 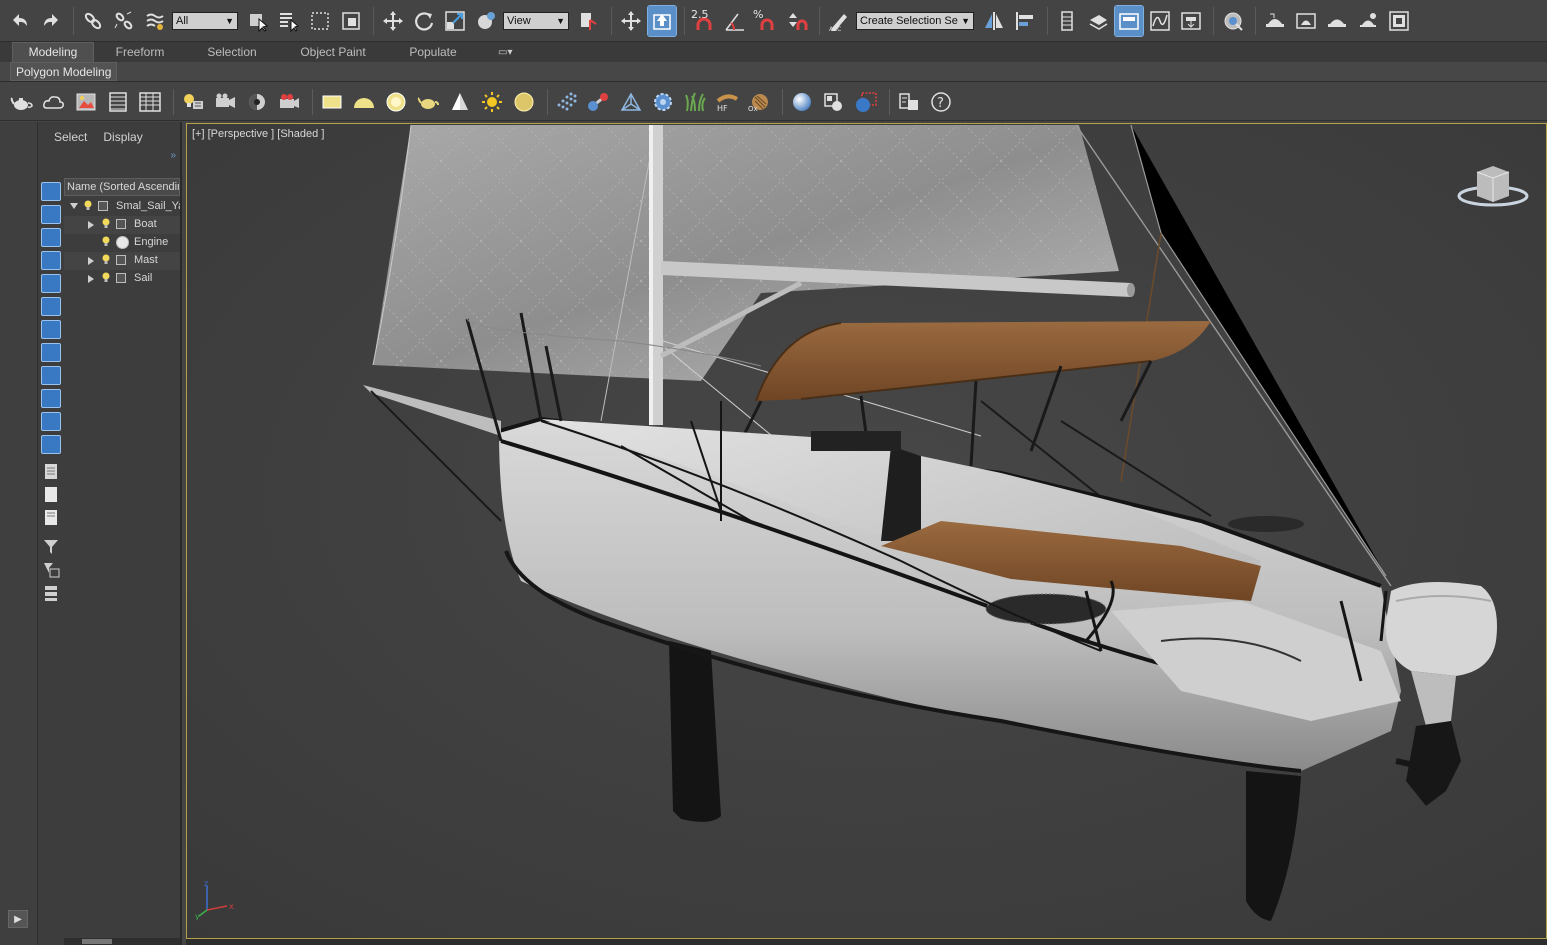 I want to click on tree-row-engine: Engine, so click(x=122, y=243).